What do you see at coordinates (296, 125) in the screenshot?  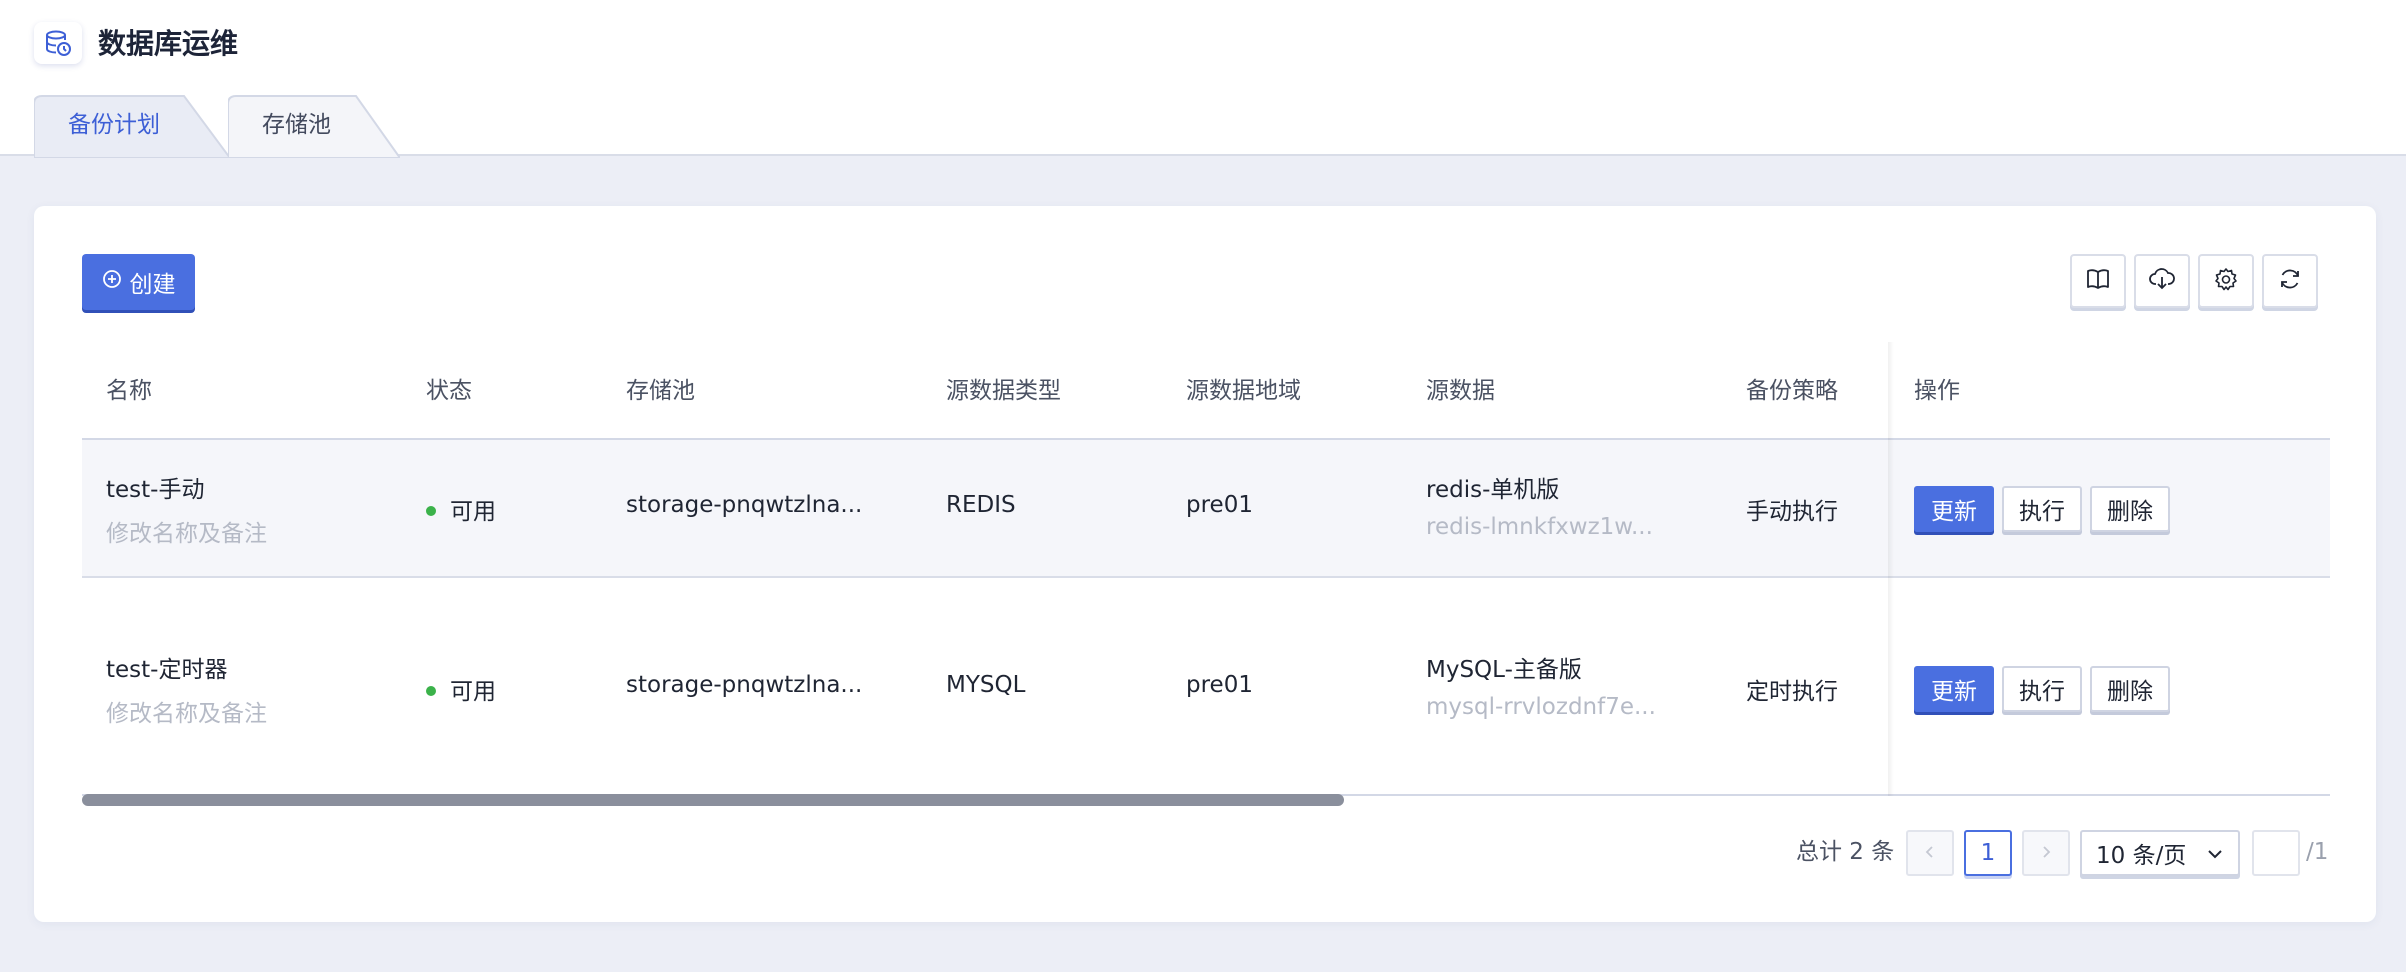 I see `tab-label: 存储池` at bounding box center [296, 125].